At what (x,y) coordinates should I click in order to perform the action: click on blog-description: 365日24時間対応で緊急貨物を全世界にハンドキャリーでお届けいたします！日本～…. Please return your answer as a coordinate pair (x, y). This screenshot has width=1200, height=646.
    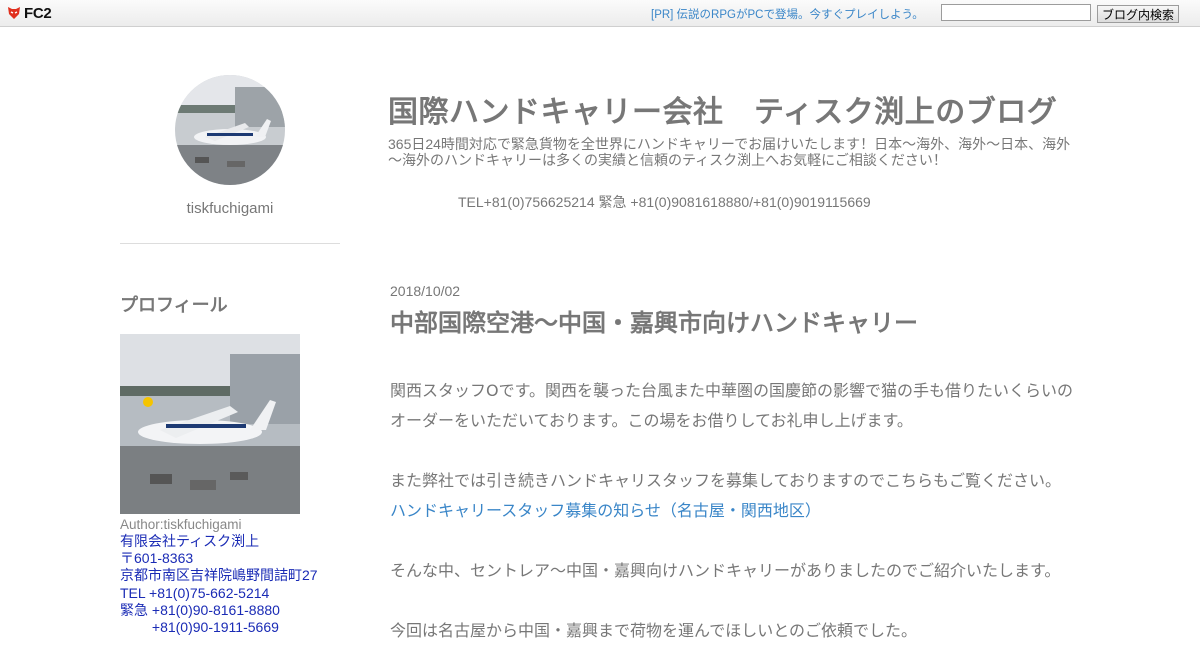
    Looking at the image, I should click on (729, 152).